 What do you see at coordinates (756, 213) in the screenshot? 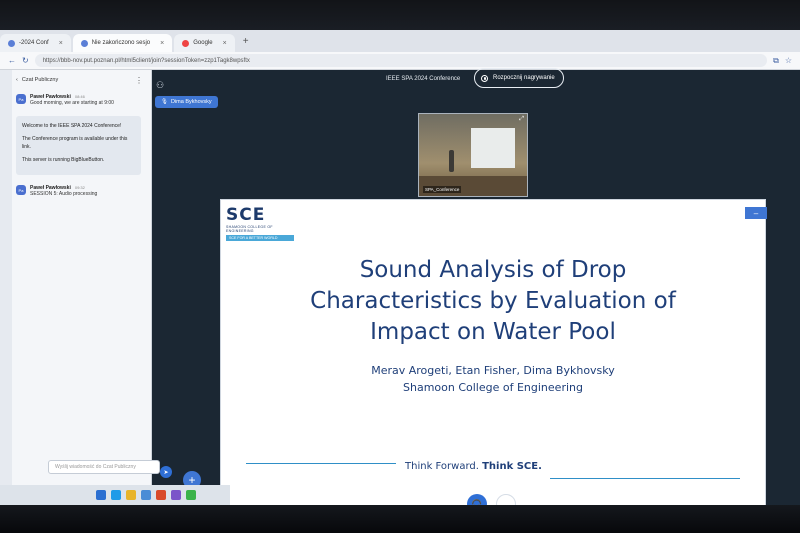
I see `minimize-presentation-button: –` at bounding box center [756, 213].